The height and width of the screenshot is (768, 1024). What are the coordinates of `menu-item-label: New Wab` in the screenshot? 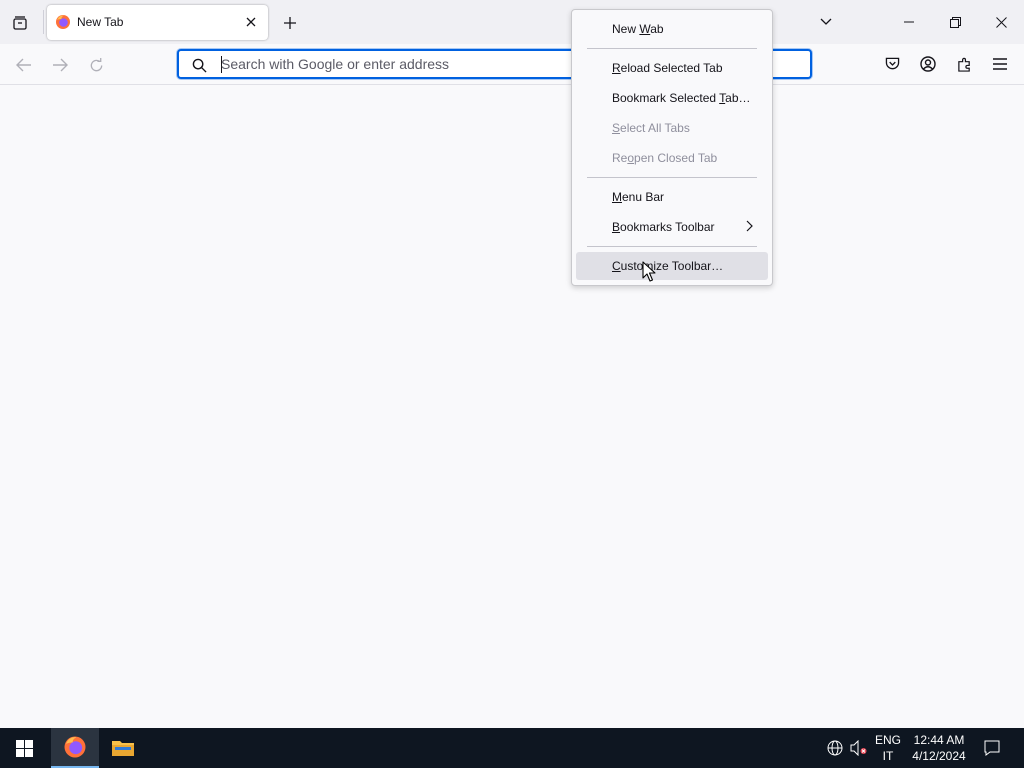 It's located at (638, 29).